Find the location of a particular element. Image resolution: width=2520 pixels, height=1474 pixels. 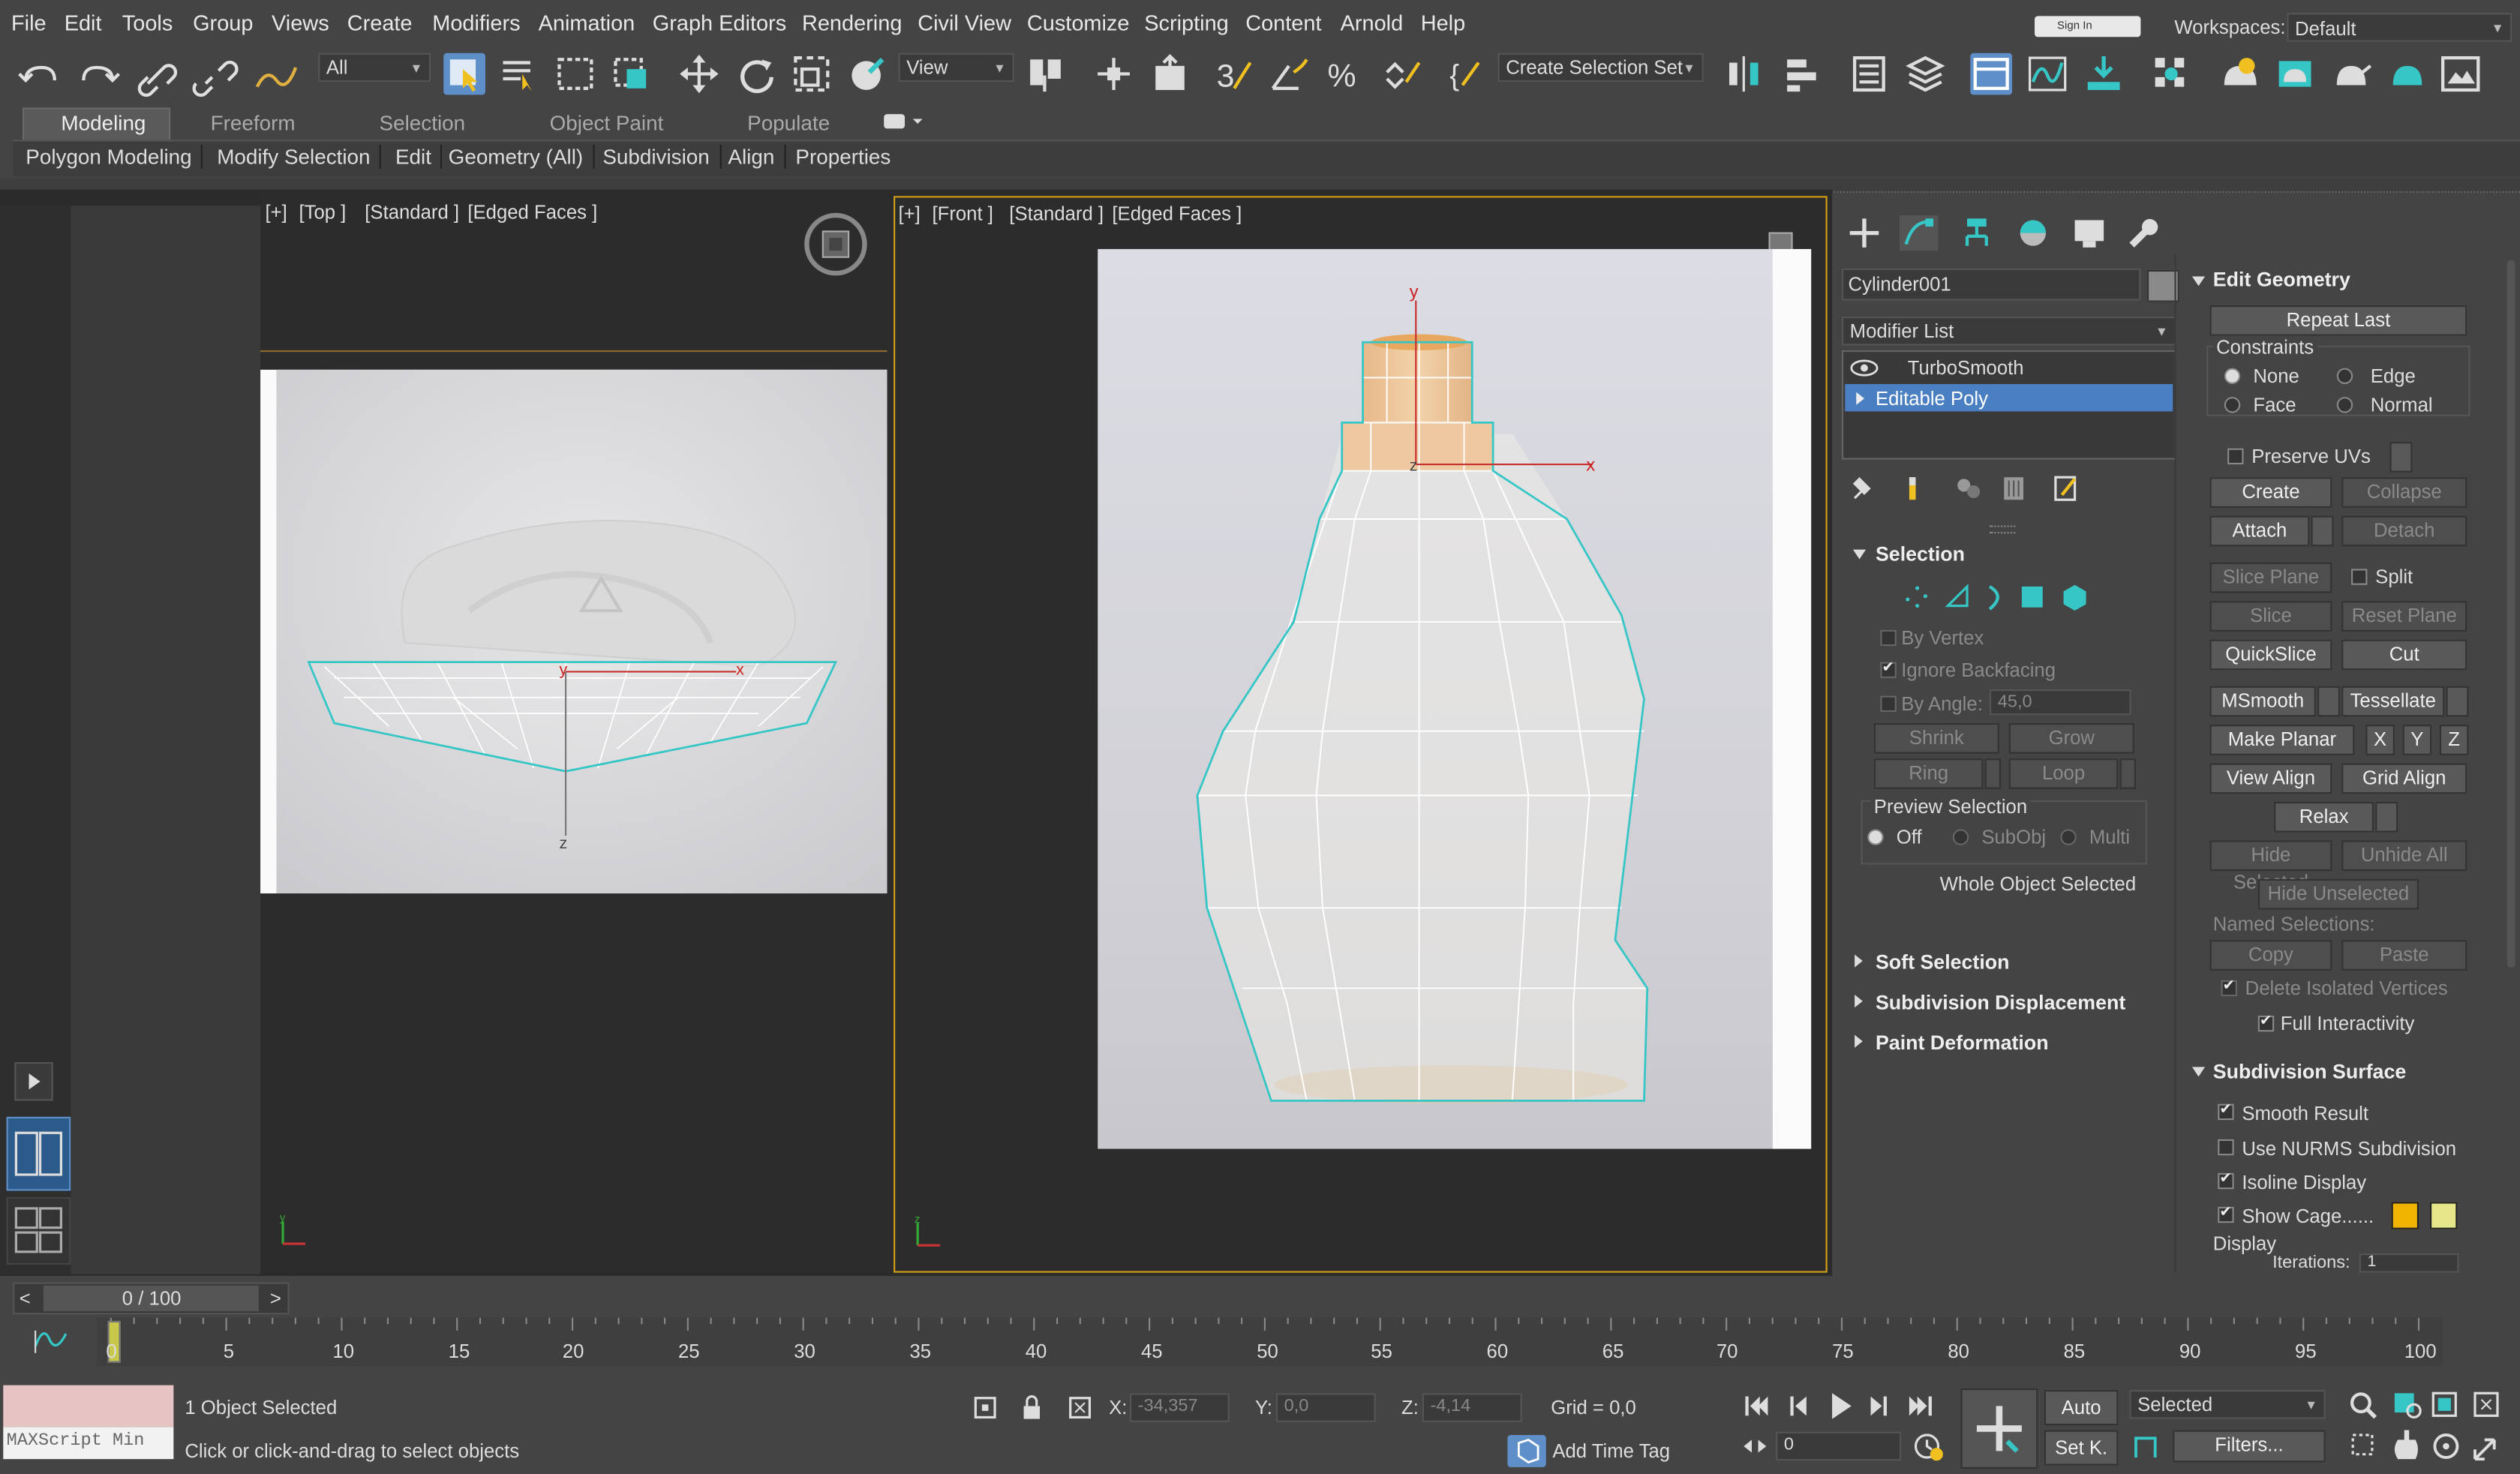

time-slider-prev: < is located at coordinates (25, 1298).